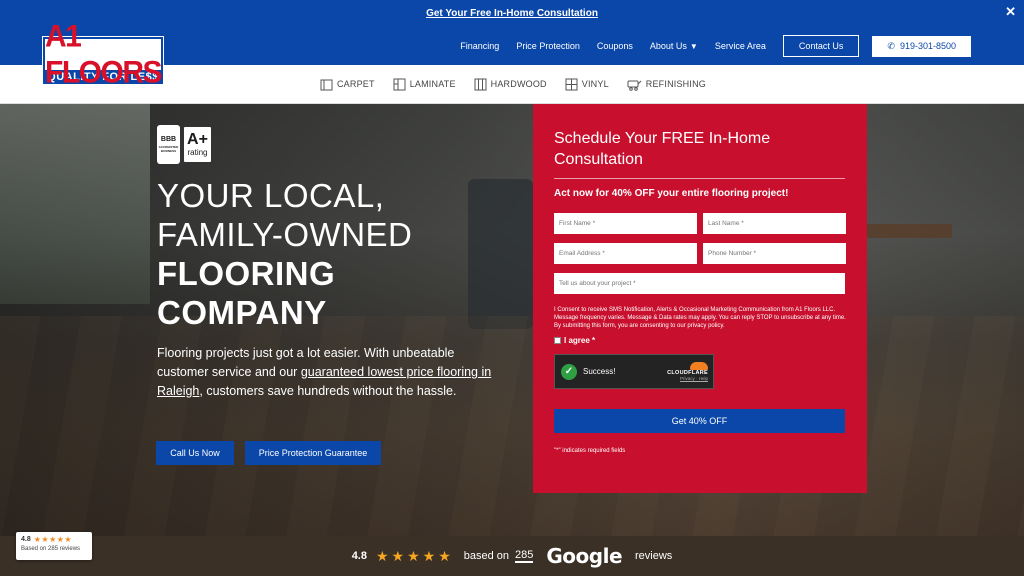 Image resolution: width=1024 pixels, height=576 pixels. What do you see at coordinates (355, 84) in the screenshot?
I see `category-label: CARPET` at bounding box center [355, 84].